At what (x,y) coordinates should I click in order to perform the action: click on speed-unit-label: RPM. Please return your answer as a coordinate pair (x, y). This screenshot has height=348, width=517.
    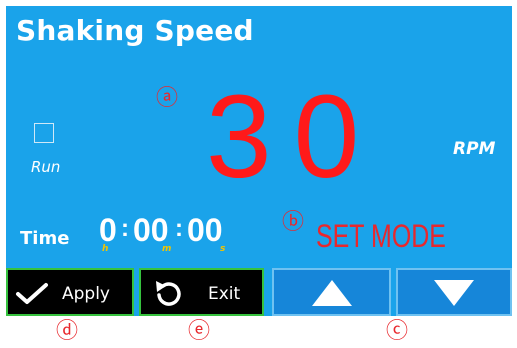
    Looking at the image, I should click on (474, 149).